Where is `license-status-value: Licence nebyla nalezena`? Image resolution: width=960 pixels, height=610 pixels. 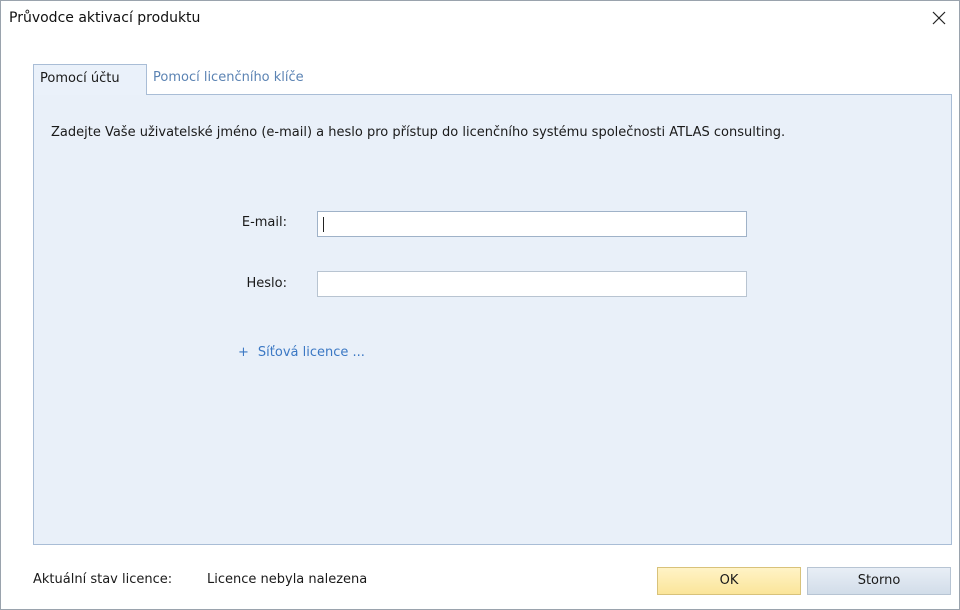
license-status-value: Licence nebyla nalezena is located at coordinates (287, 579).